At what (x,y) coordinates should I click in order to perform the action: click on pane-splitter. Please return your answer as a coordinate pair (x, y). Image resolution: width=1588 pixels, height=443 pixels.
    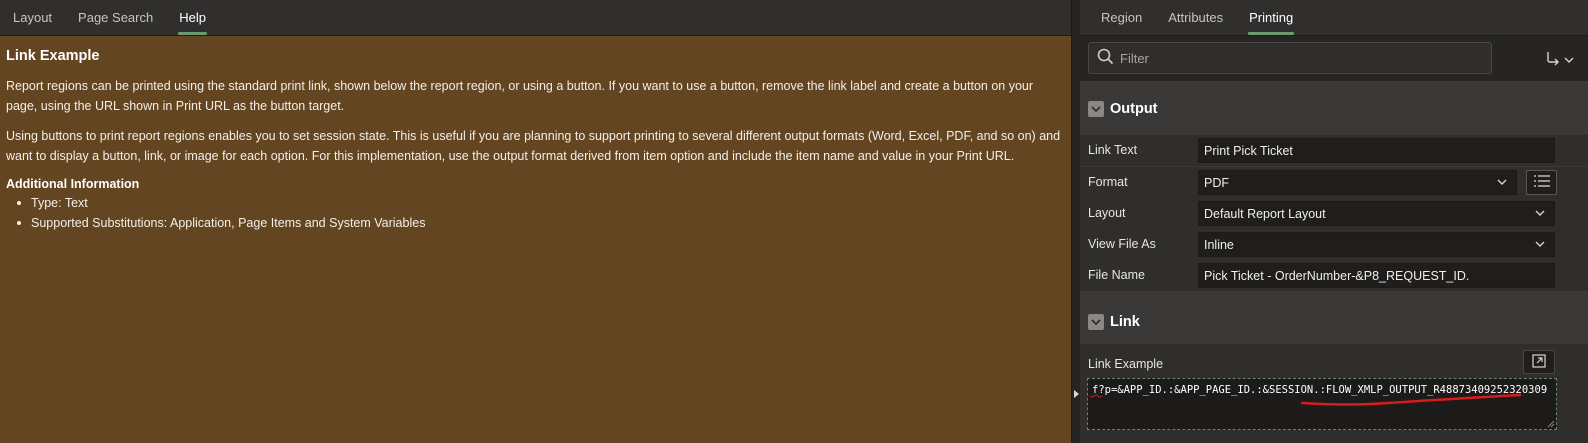
    Looking at the image, I should click on (1075, 221).